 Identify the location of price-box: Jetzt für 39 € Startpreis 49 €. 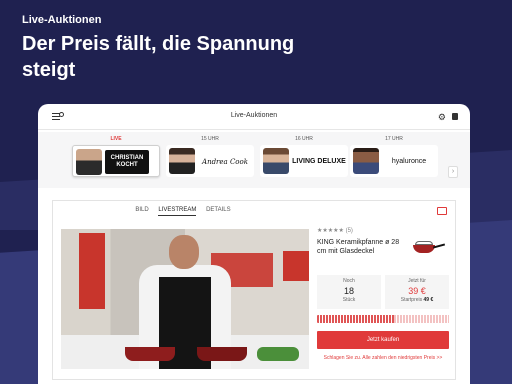
(417, 292).